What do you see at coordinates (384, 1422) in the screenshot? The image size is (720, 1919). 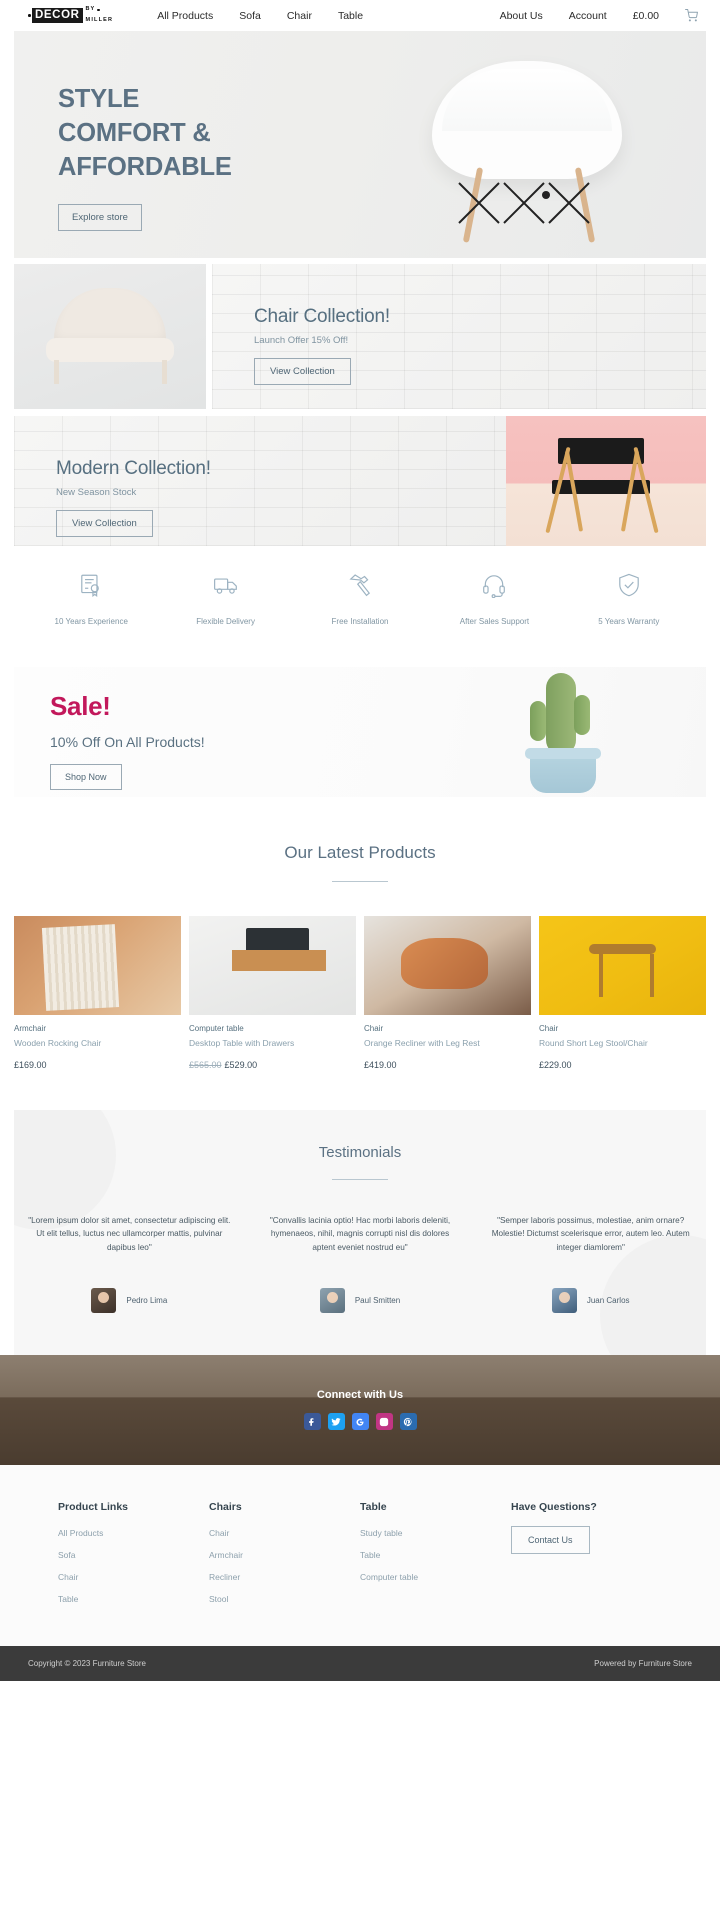 I see `instagram-icon` at bounding box center [384, 1422].